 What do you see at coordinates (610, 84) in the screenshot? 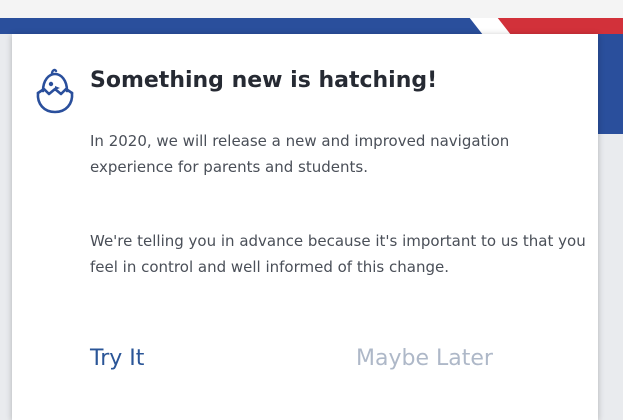
I see `background-panel-right` at bounding box center [610, 84].